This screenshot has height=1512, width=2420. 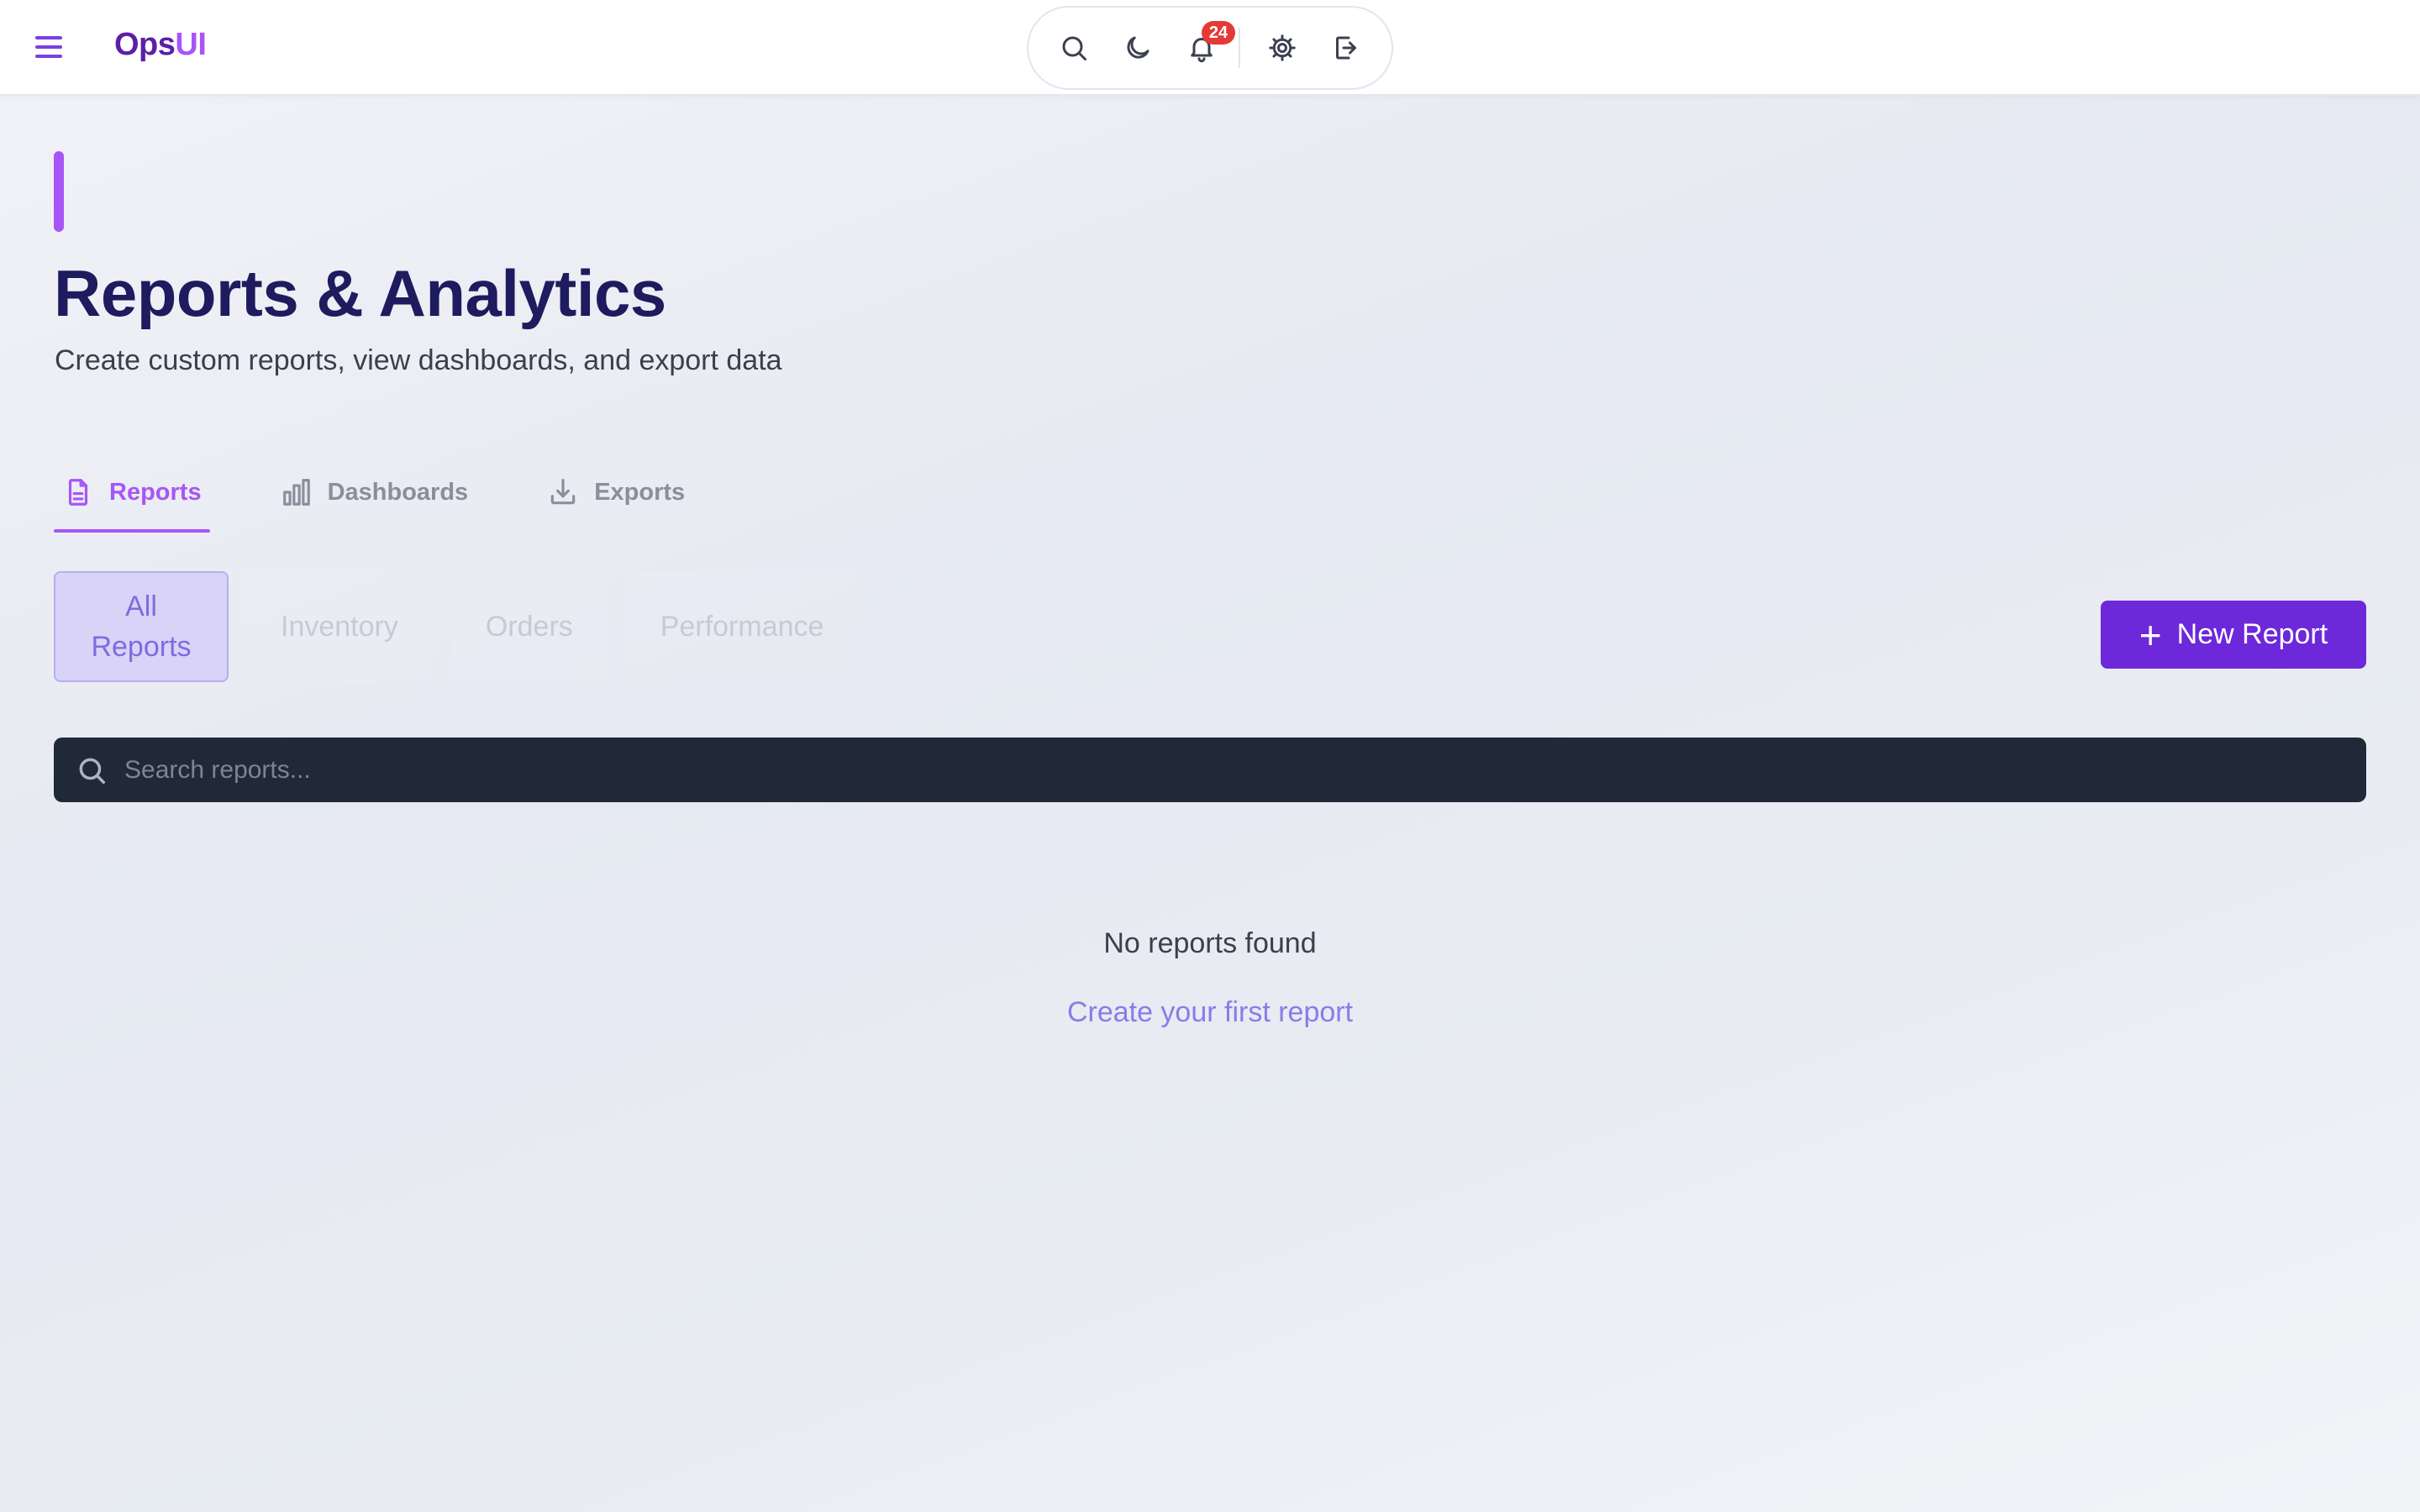 I want to click on search-bar, so click(x=1210, y=770).